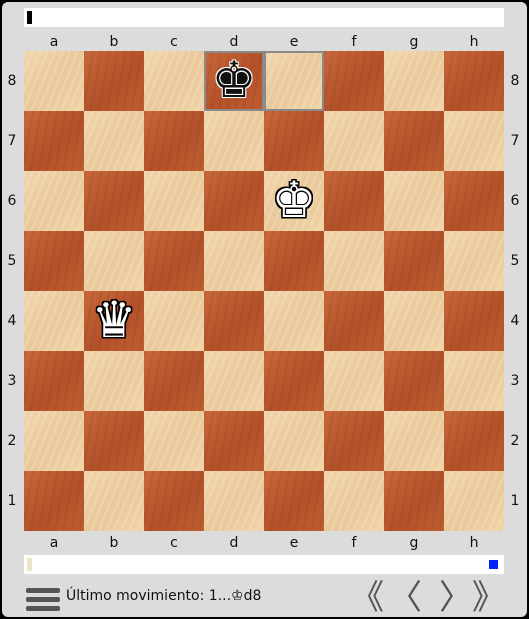 Image resolution: width=529 pixels, height=619 pixels. What do you see at coordinates (414, 141) in the screenshot?
I see `square-g7` at bounding box center [414, 141].